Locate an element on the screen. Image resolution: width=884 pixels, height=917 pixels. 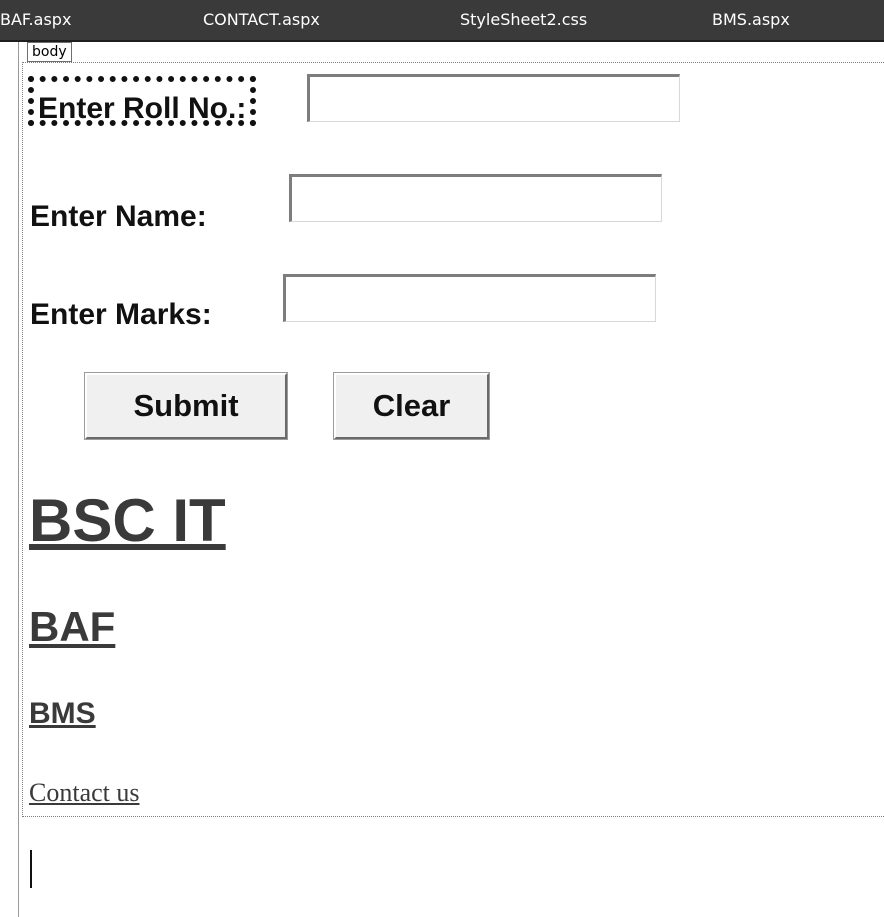
tab-contact-aspx: CONTACT.aspx is located at coordinates (261, 20).